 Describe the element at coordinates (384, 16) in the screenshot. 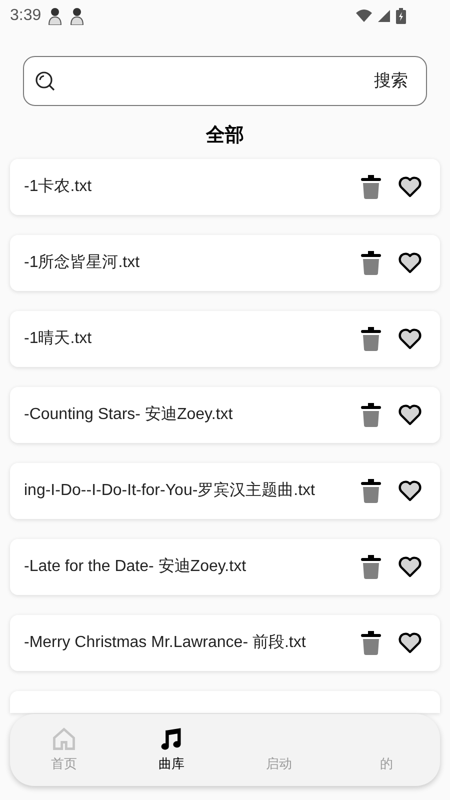

I see `signal-icon` at that location.